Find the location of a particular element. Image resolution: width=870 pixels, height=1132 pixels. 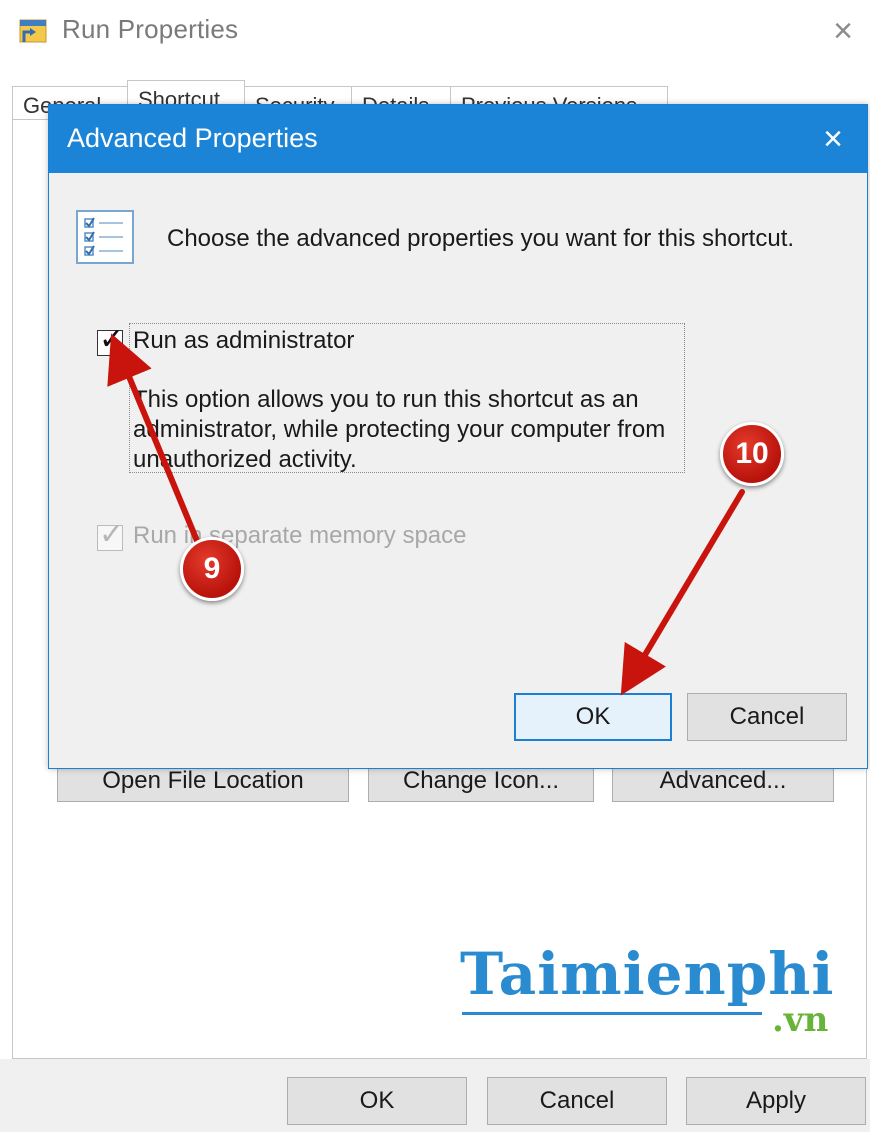

separate-memory-checkbox: ✓ is located at coordinates (110, 535).